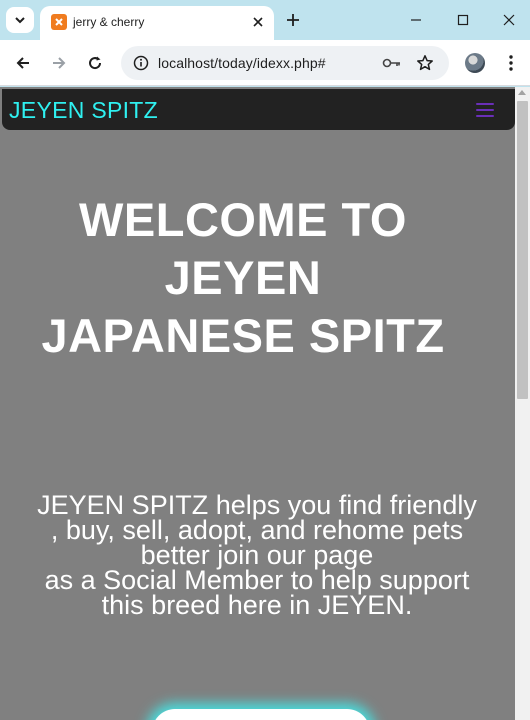 The height and width of the screenshot is (720, 530). I want to click on forward-arrow-icon, so click(59, 63).